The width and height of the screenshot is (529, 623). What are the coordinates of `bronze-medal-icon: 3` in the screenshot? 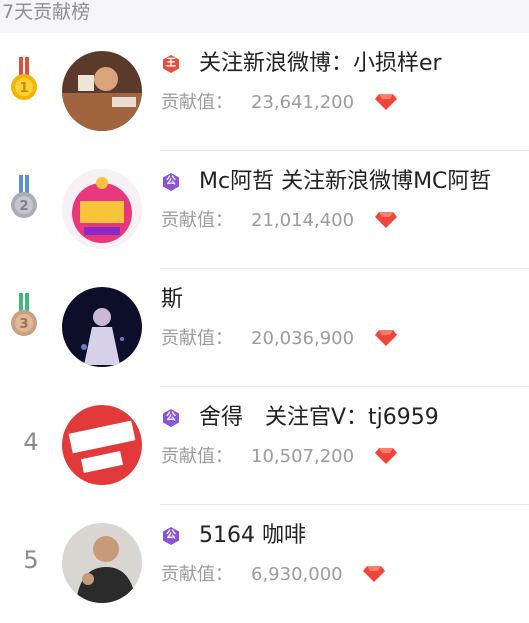 It's located at (24, 314).